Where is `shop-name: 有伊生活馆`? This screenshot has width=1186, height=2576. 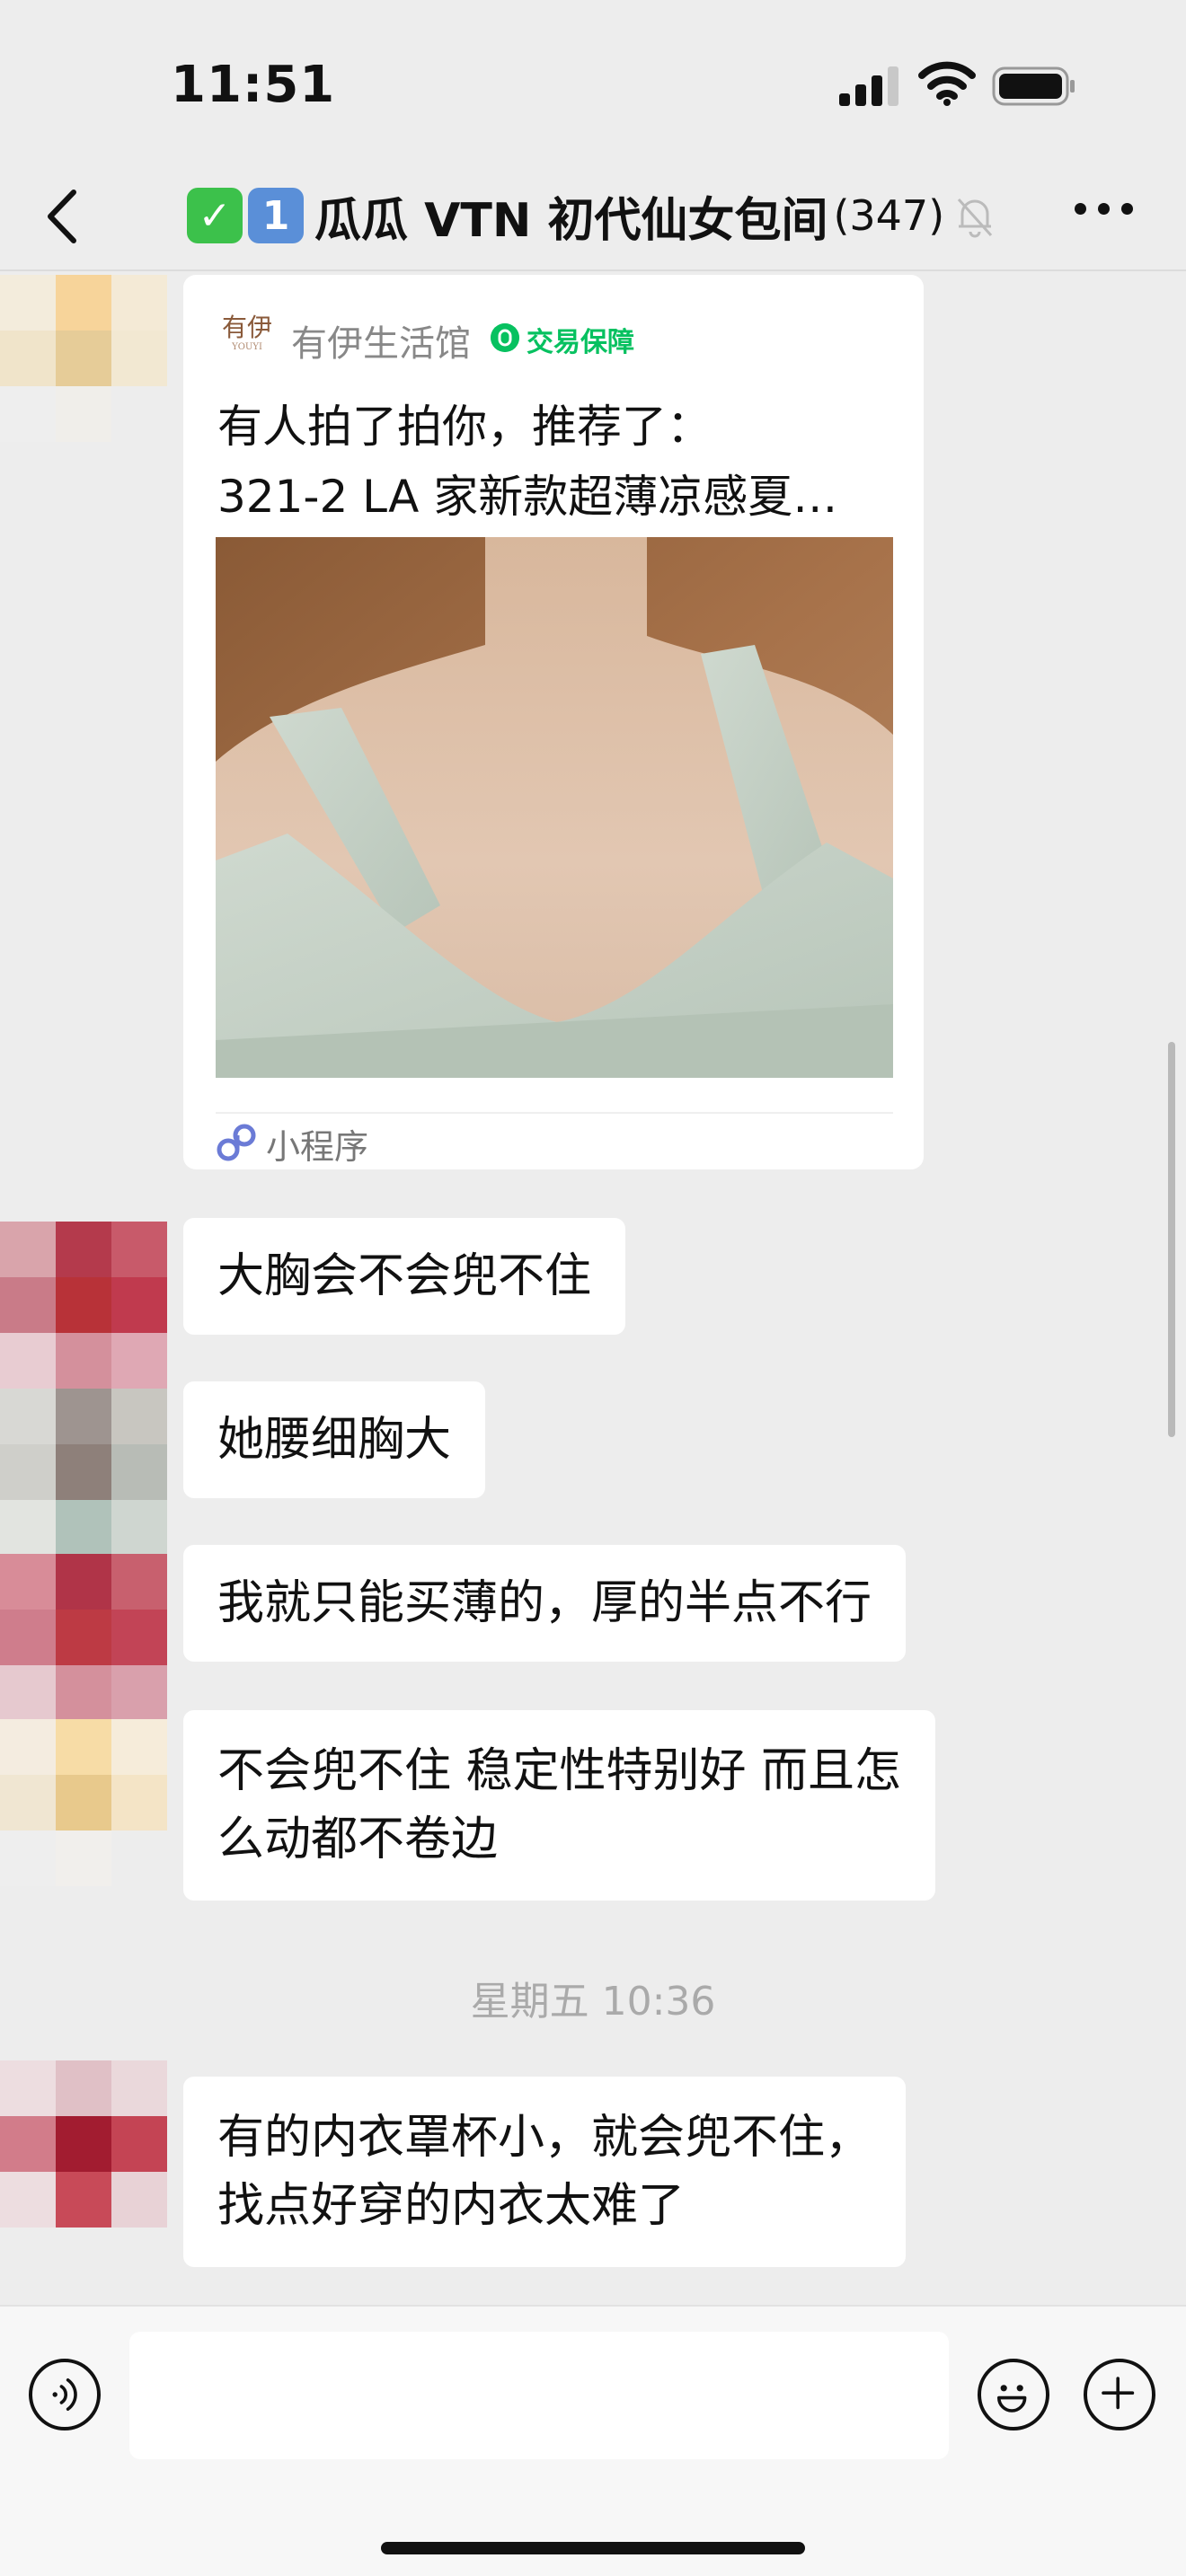
shop-name: 有伊生活馆 is located at coordinates (381, 344).